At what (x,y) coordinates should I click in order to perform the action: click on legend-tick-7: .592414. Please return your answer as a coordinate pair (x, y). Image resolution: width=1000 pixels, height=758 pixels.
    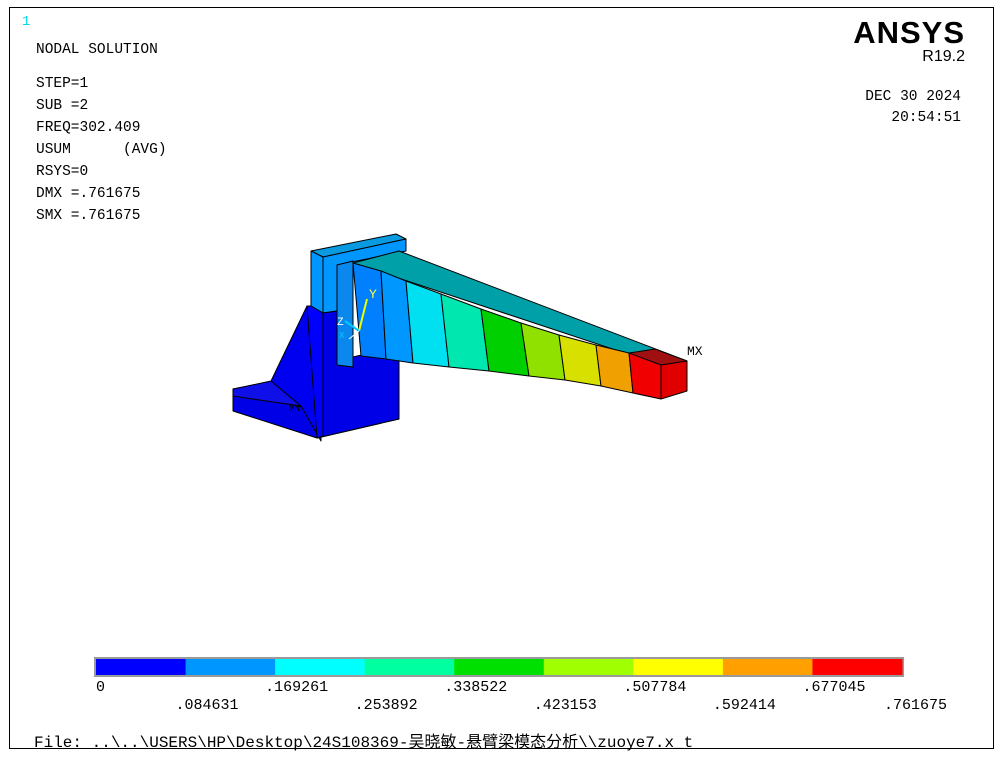
    Looking at the image, I should click on (744, 705).